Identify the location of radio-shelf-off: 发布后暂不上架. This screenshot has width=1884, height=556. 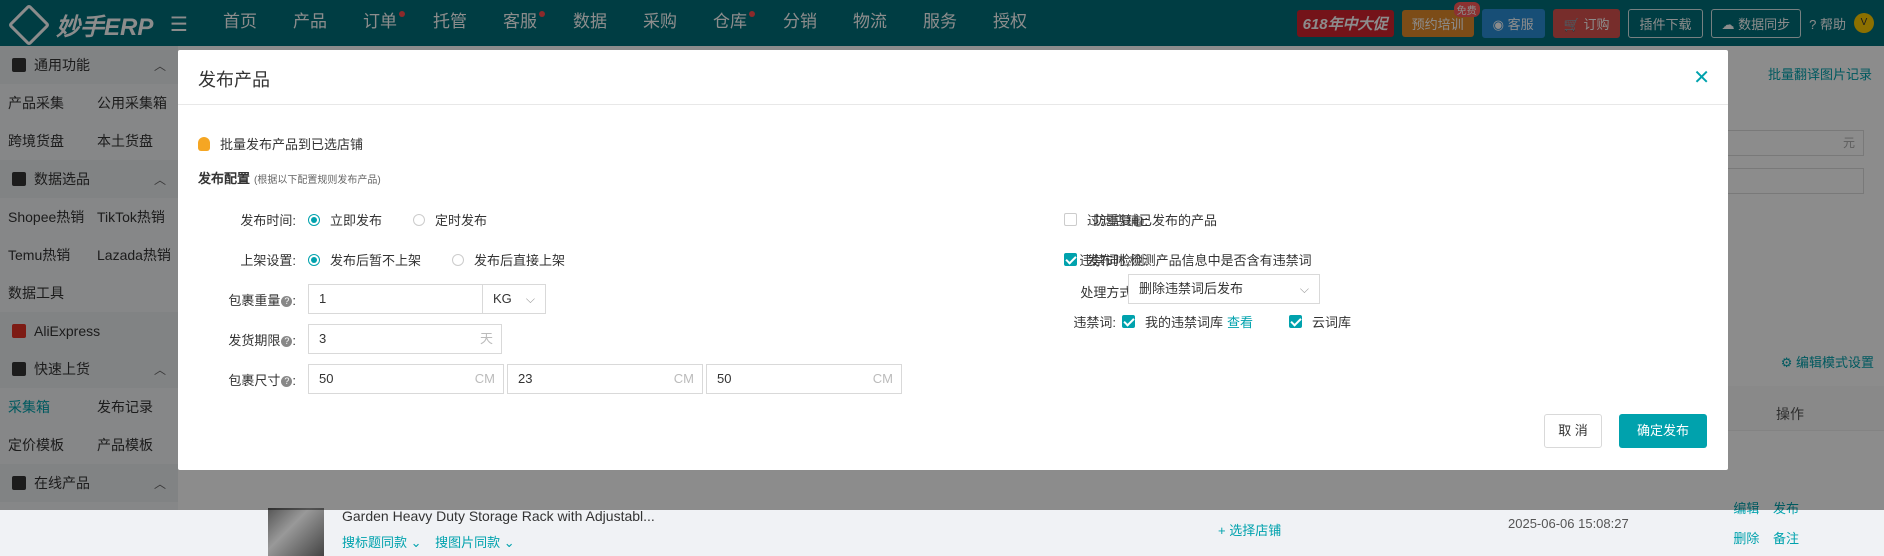
(364, 259).